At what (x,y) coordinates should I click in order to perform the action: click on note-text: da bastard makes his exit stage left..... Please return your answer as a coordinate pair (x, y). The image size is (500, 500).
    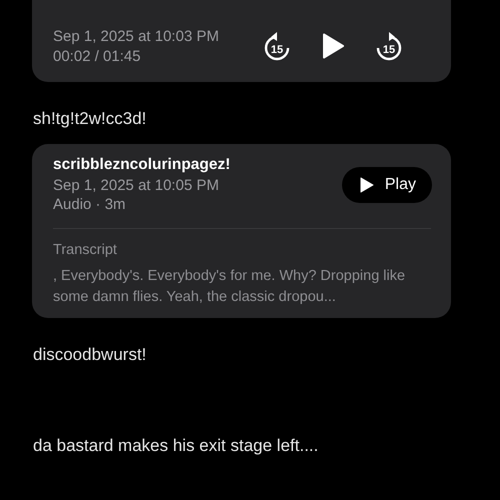
    Looking at the image, I should click on (175, 446).